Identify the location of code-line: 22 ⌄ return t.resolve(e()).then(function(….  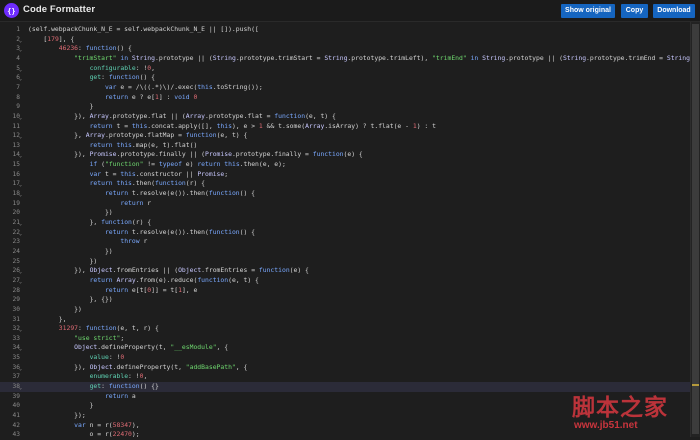
(345, 233).